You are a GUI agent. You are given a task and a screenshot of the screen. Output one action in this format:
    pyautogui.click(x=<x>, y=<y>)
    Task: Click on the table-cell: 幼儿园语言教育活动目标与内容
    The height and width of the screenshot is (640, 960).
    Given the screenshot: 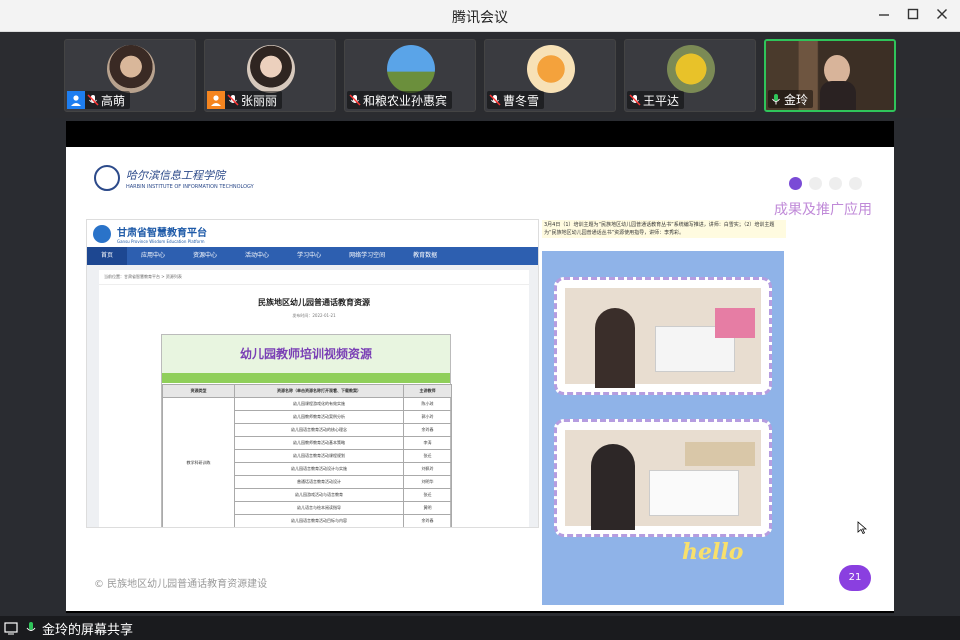 What is the action you would take?
    pyautogui.click(x=319, y=520)
    